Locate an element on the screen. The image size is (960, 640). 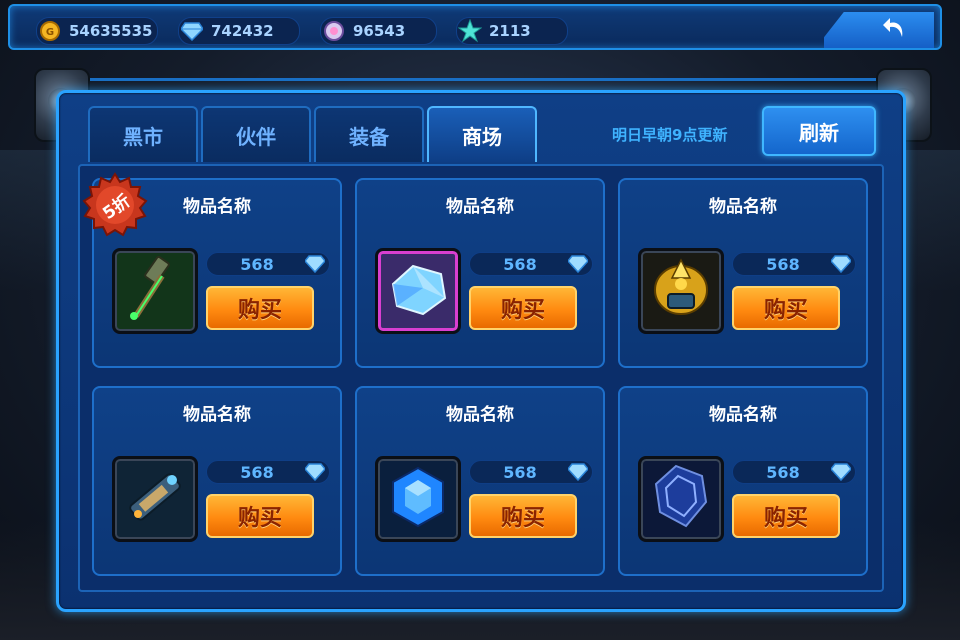
crystal-counter: 96543 is located at coordinates (378, 31).